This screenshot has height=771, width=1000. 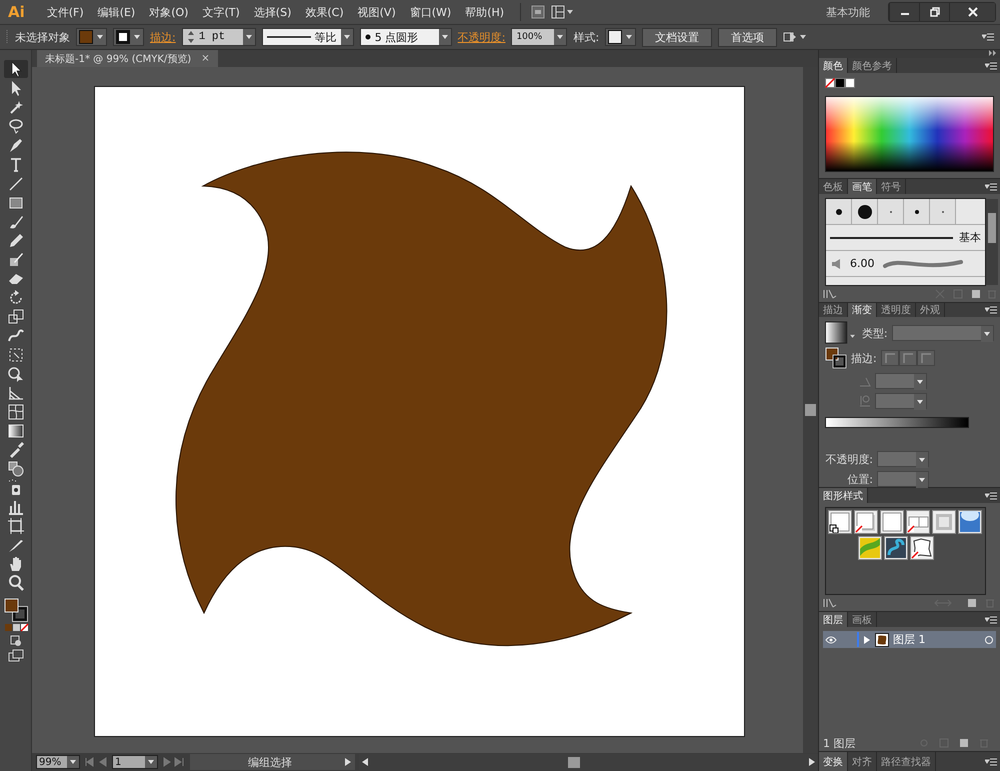 I want to click on toolbar-button: 文档设置, so click(x=677, y=37).